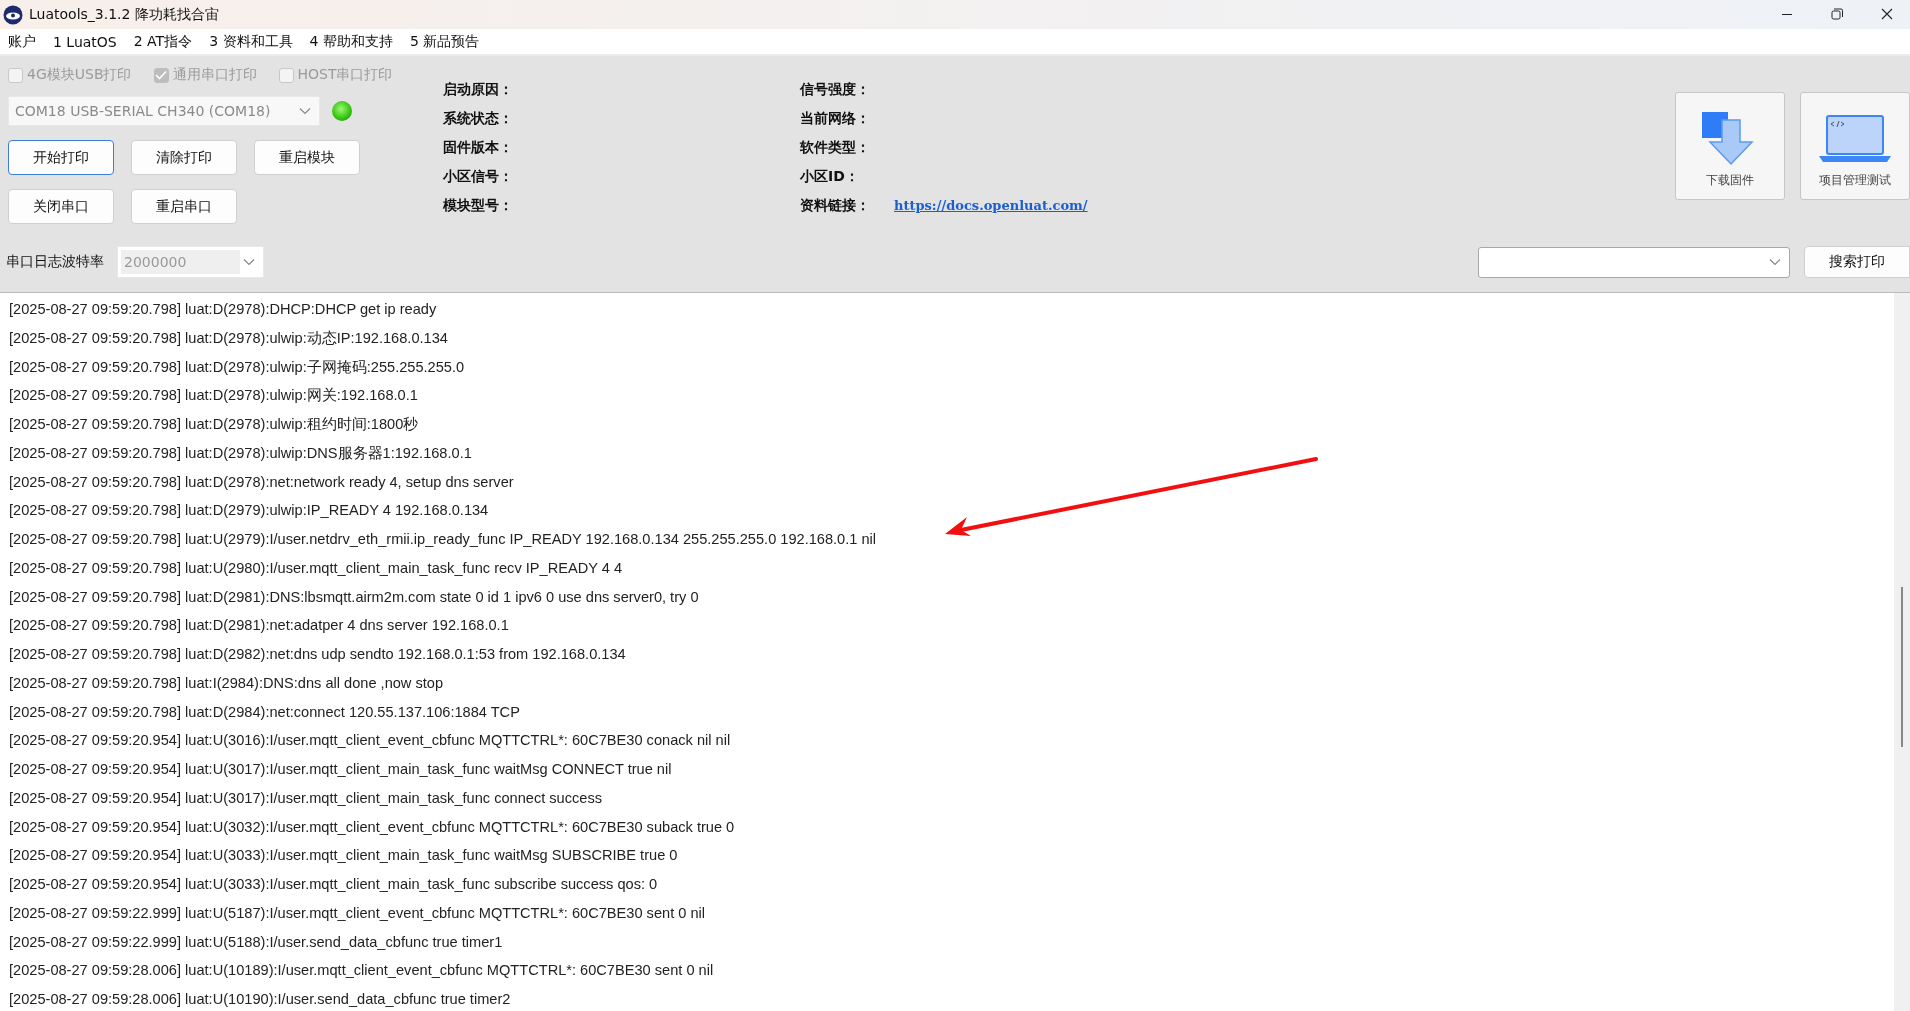 The image size is (1910, 1011). What do you see at coordinates (249, 511) in the screenshot?
I see `log-line: [2025-08-27 09:59:20.798] luat:D(2979):ulwip:IP_READY 4 192.168.0.134` at bounding box center [249, 511].